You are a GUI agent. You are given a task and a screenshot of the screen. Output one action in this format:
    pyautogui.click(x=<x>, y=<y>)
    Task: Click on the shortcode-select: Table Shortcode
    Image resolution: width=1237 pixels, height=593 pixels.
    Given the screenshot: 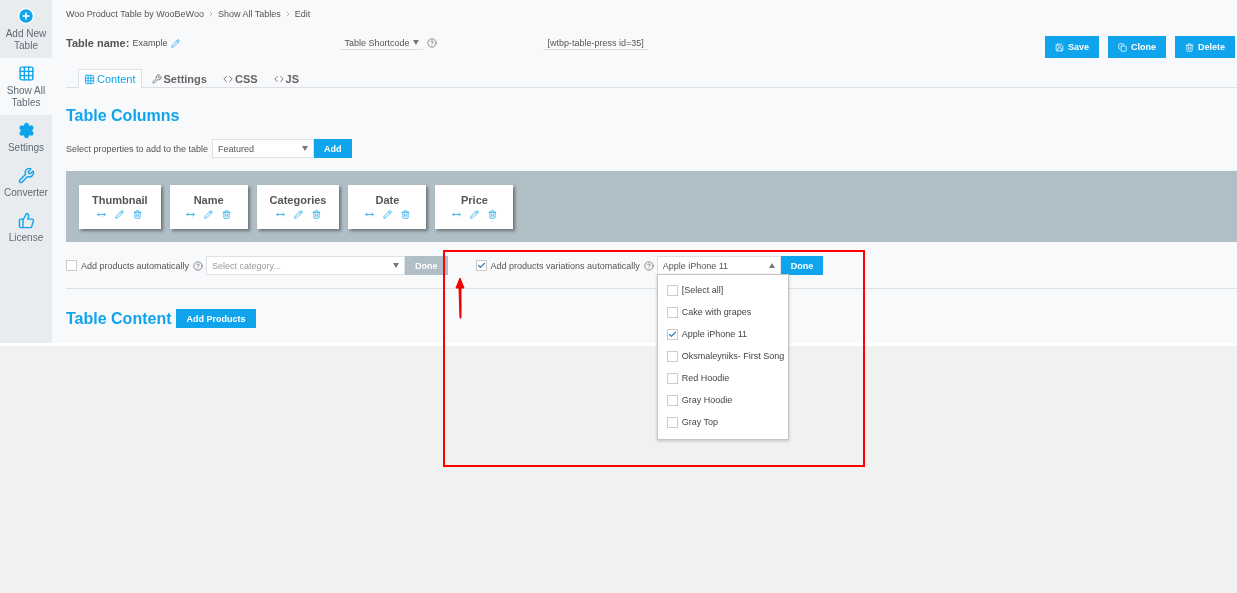 What is the action you would take?
    pyautogui.click(x=382, y=43)
    